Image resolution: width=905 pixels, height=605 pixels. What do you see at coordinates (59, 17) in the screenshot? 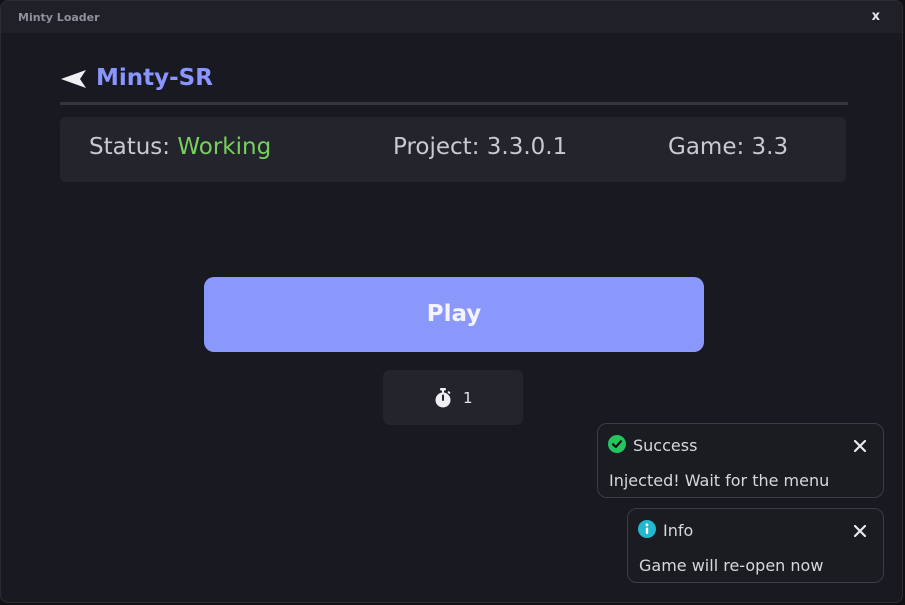
I see `window-title: Minty Loader` at bounding box center [59, 17].